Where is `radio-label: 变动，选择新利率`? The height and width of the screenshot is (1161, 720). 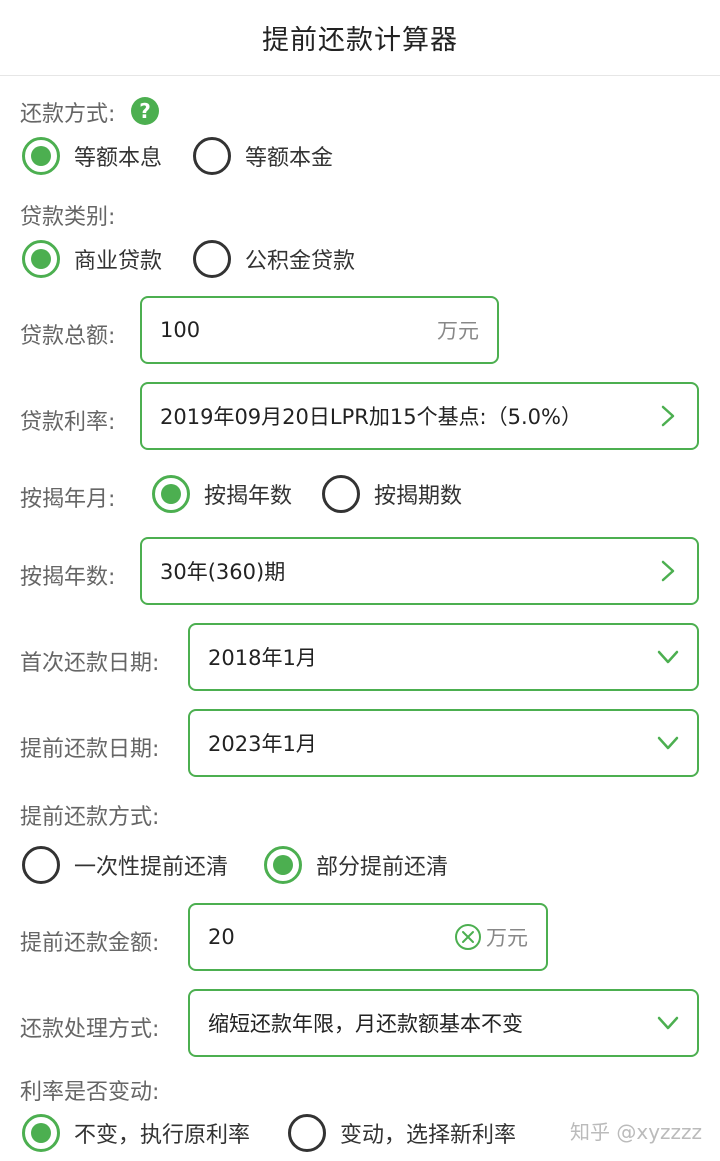
radio-label: 变动，选择新利率 is located at coordinates (428, 1135).